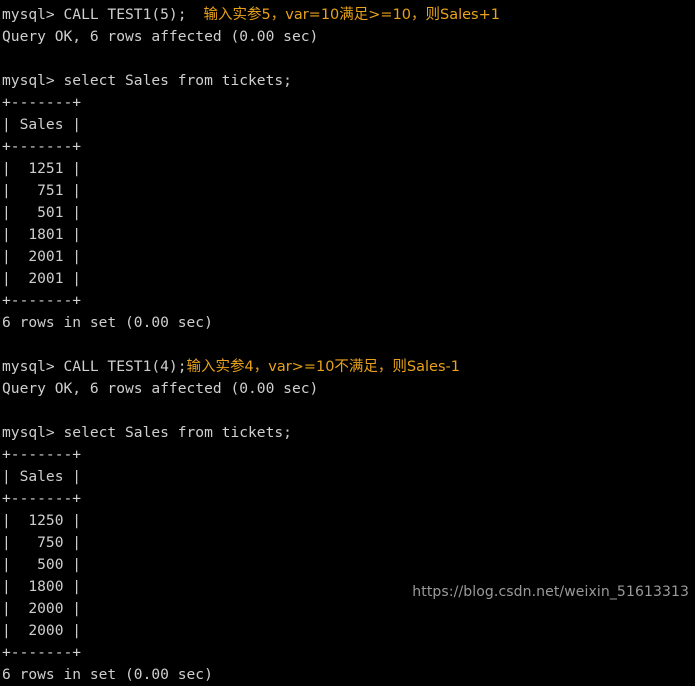 Image resolution: width=695 pixels, height=686 pixels. Describe the element at coordinates (94, 14) in the screenshot. I see `command-text: mysql> CALL TEST1(5);` at that location.